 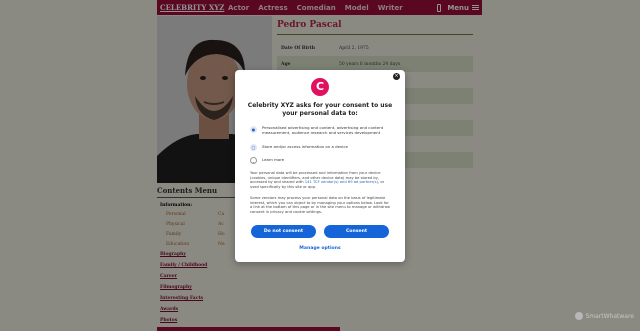 I want to click on consent-button: Consent, so click(x=356, y=231).